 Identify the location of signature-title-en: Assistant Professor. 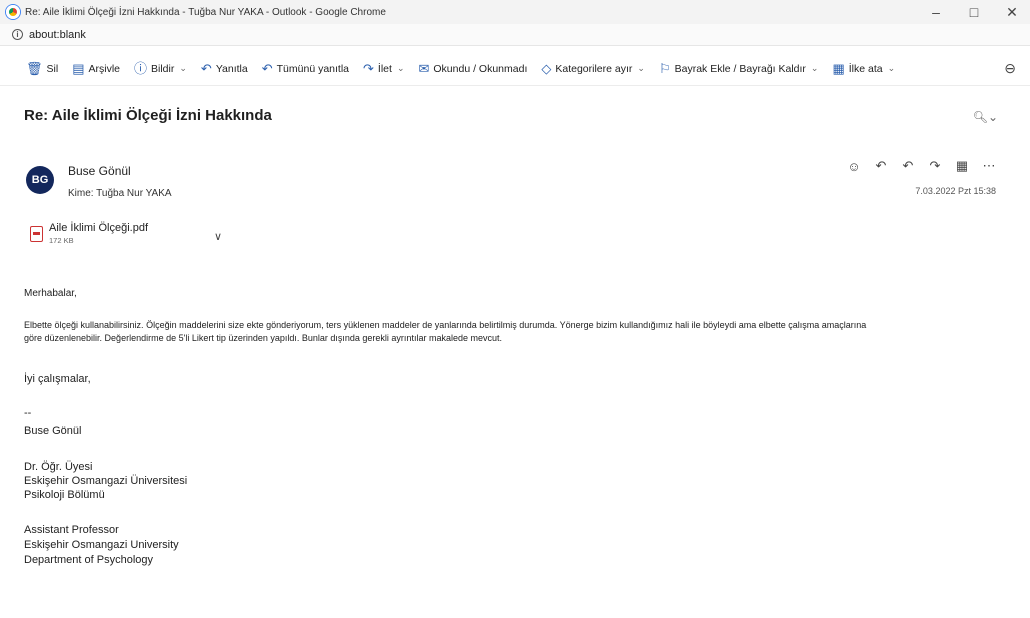
(71, 530).